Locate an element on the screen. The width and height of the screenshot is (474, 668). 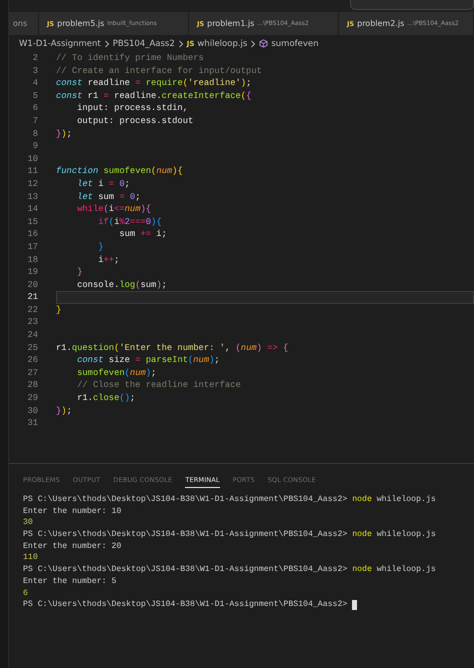
code-line: // Close the readline interface is located at coordinates (159, 385).